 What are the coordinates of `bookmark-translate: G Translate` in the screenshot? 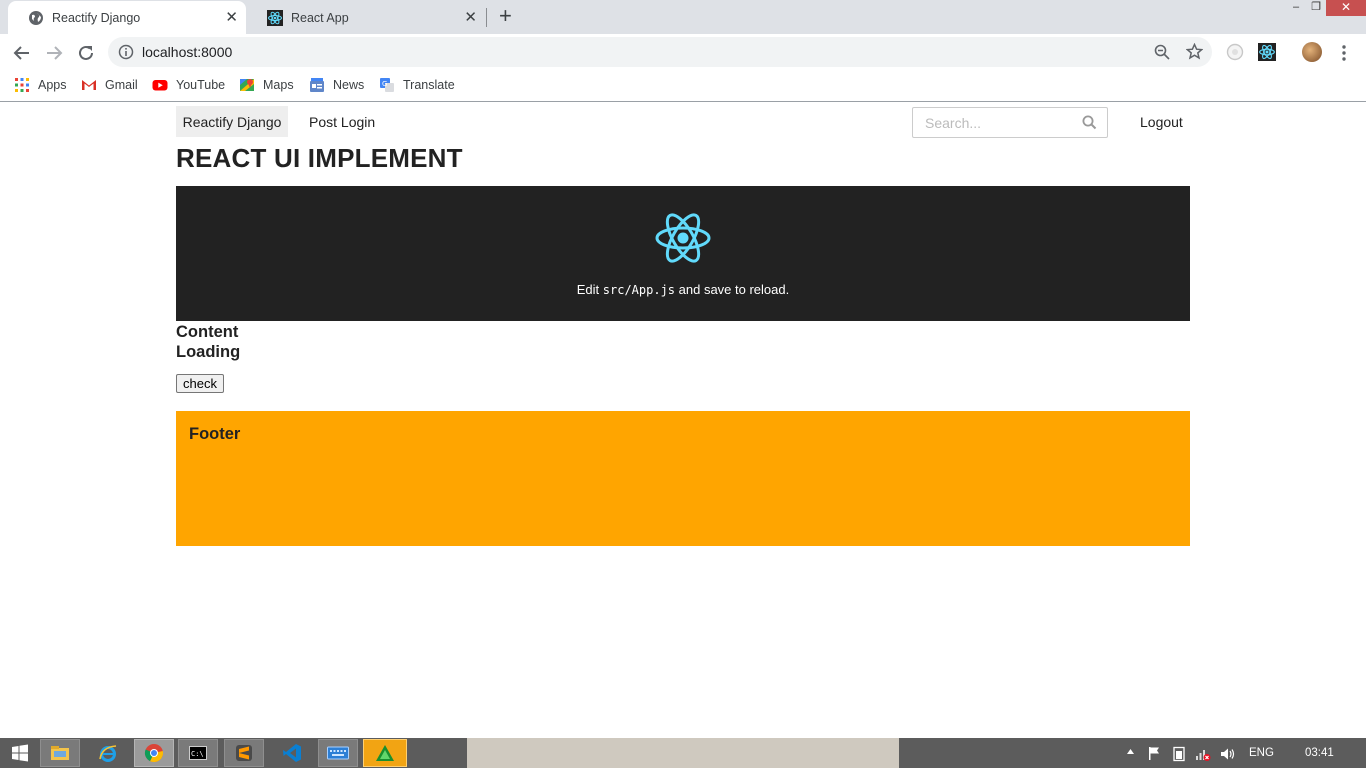 It's located at (417, 85).